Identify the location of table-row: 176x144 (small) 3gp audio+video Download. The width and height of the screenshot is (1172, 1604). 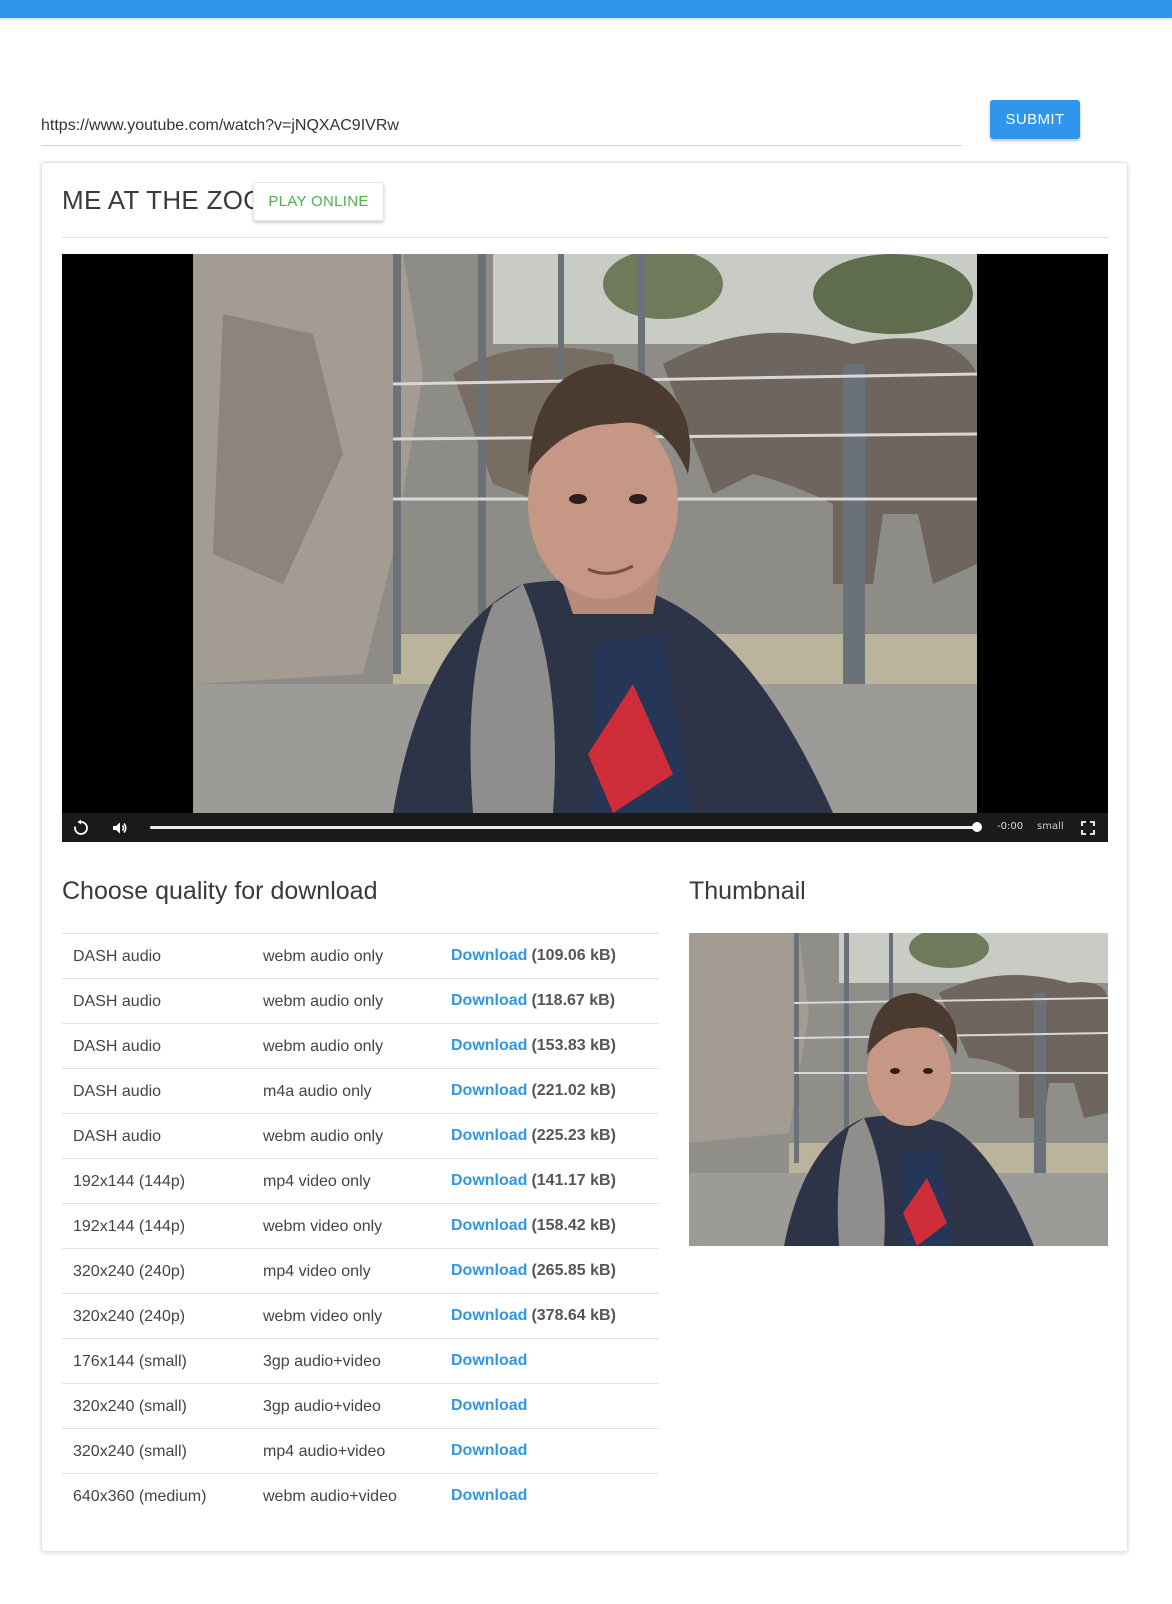
(360, 1360).